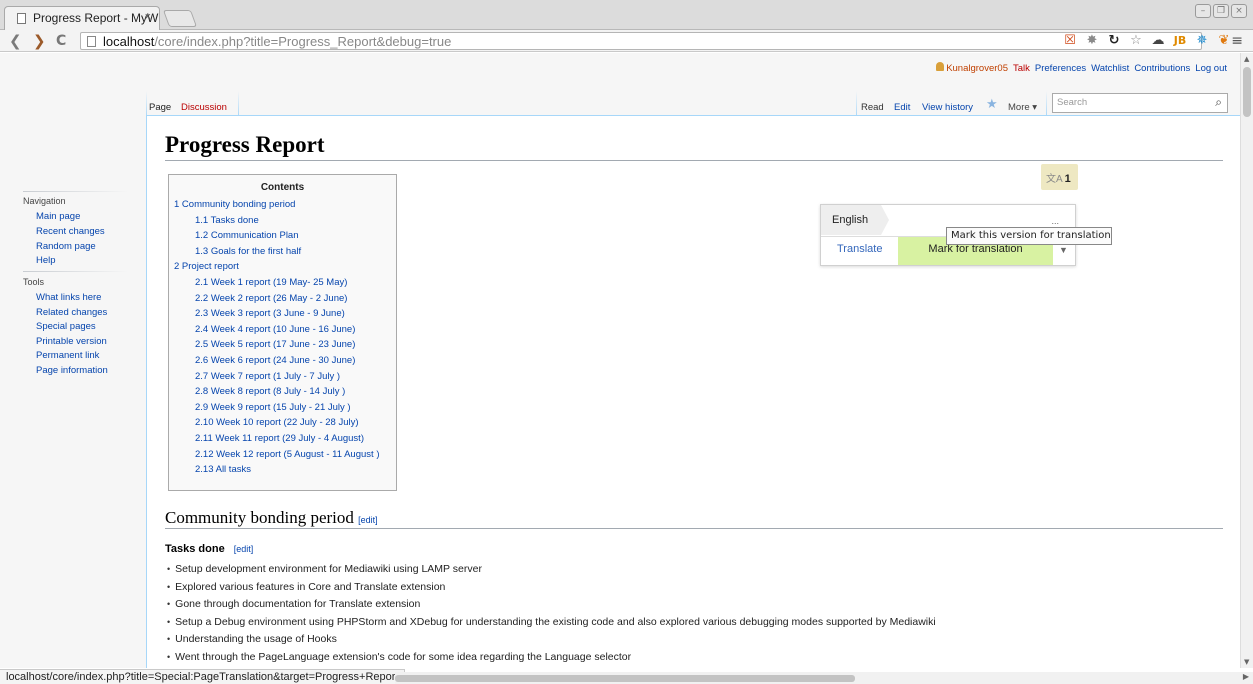 The width and height of the screenshot is (1253, 684). I want to click on language-arrow, so click(885, 220).